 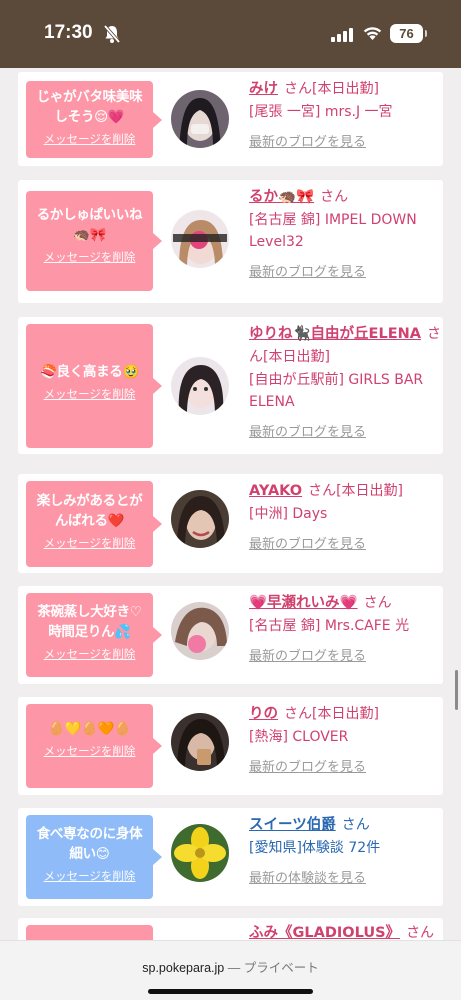 What do you see at coordinates (303, 603) in the screenshot?
I see `cast-name-link: 💗早瀬れいみ💗` at bounding box center [303, 603].